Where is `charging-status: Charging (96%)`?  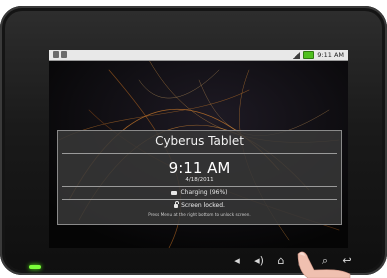 charging-status: Charging (96%) is located at coordinates (199, 192).